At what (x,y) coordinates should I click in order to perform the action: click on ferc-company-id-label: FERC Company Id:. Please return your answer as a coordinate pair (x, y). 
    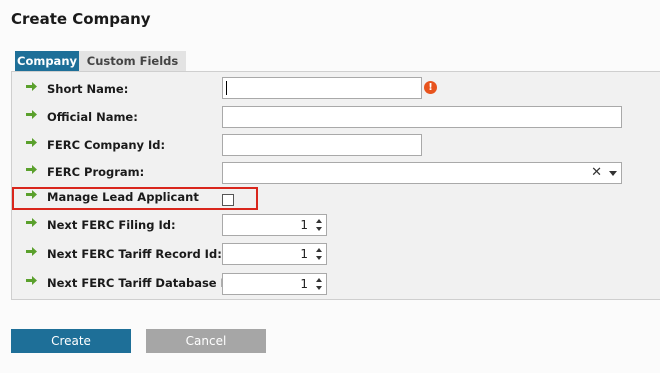
    Looking at the image, I should click on (106, 145).